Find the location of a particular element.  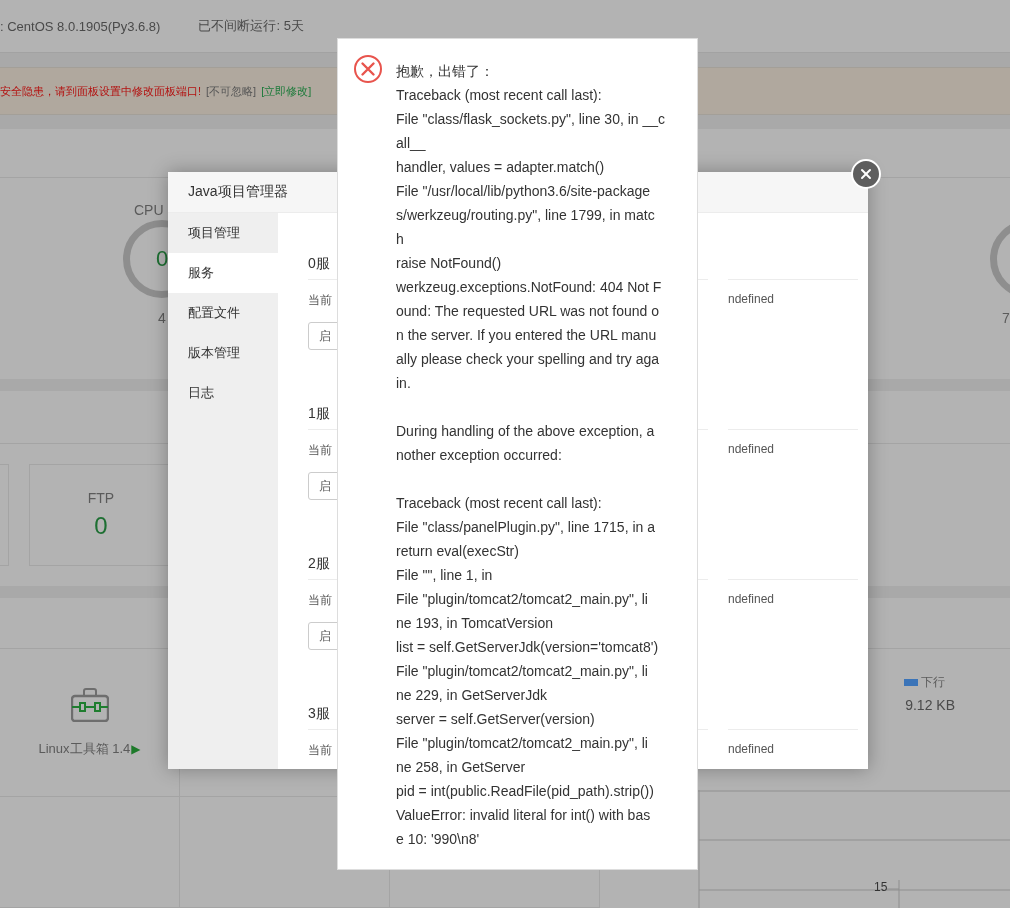

download-value: 9.12 KB is located at coordinates (930, 705).